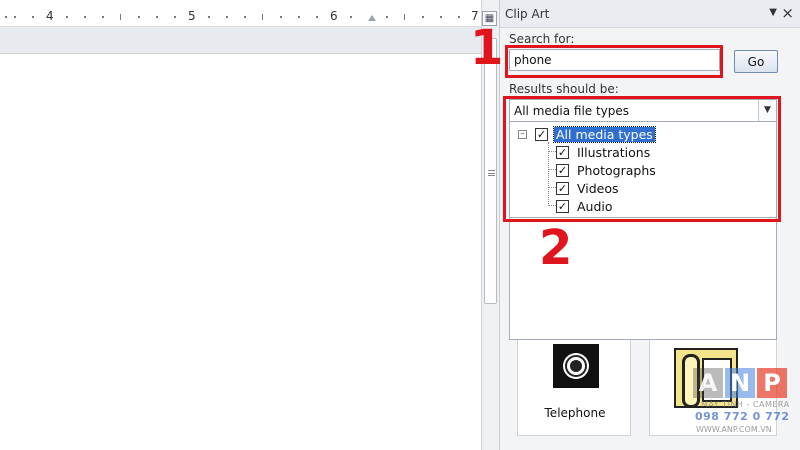 Image resolution: width=800 pixels, height=450 pixels. I want to click on pane-header: Clip Art ▼ ×, so click(650, 14).